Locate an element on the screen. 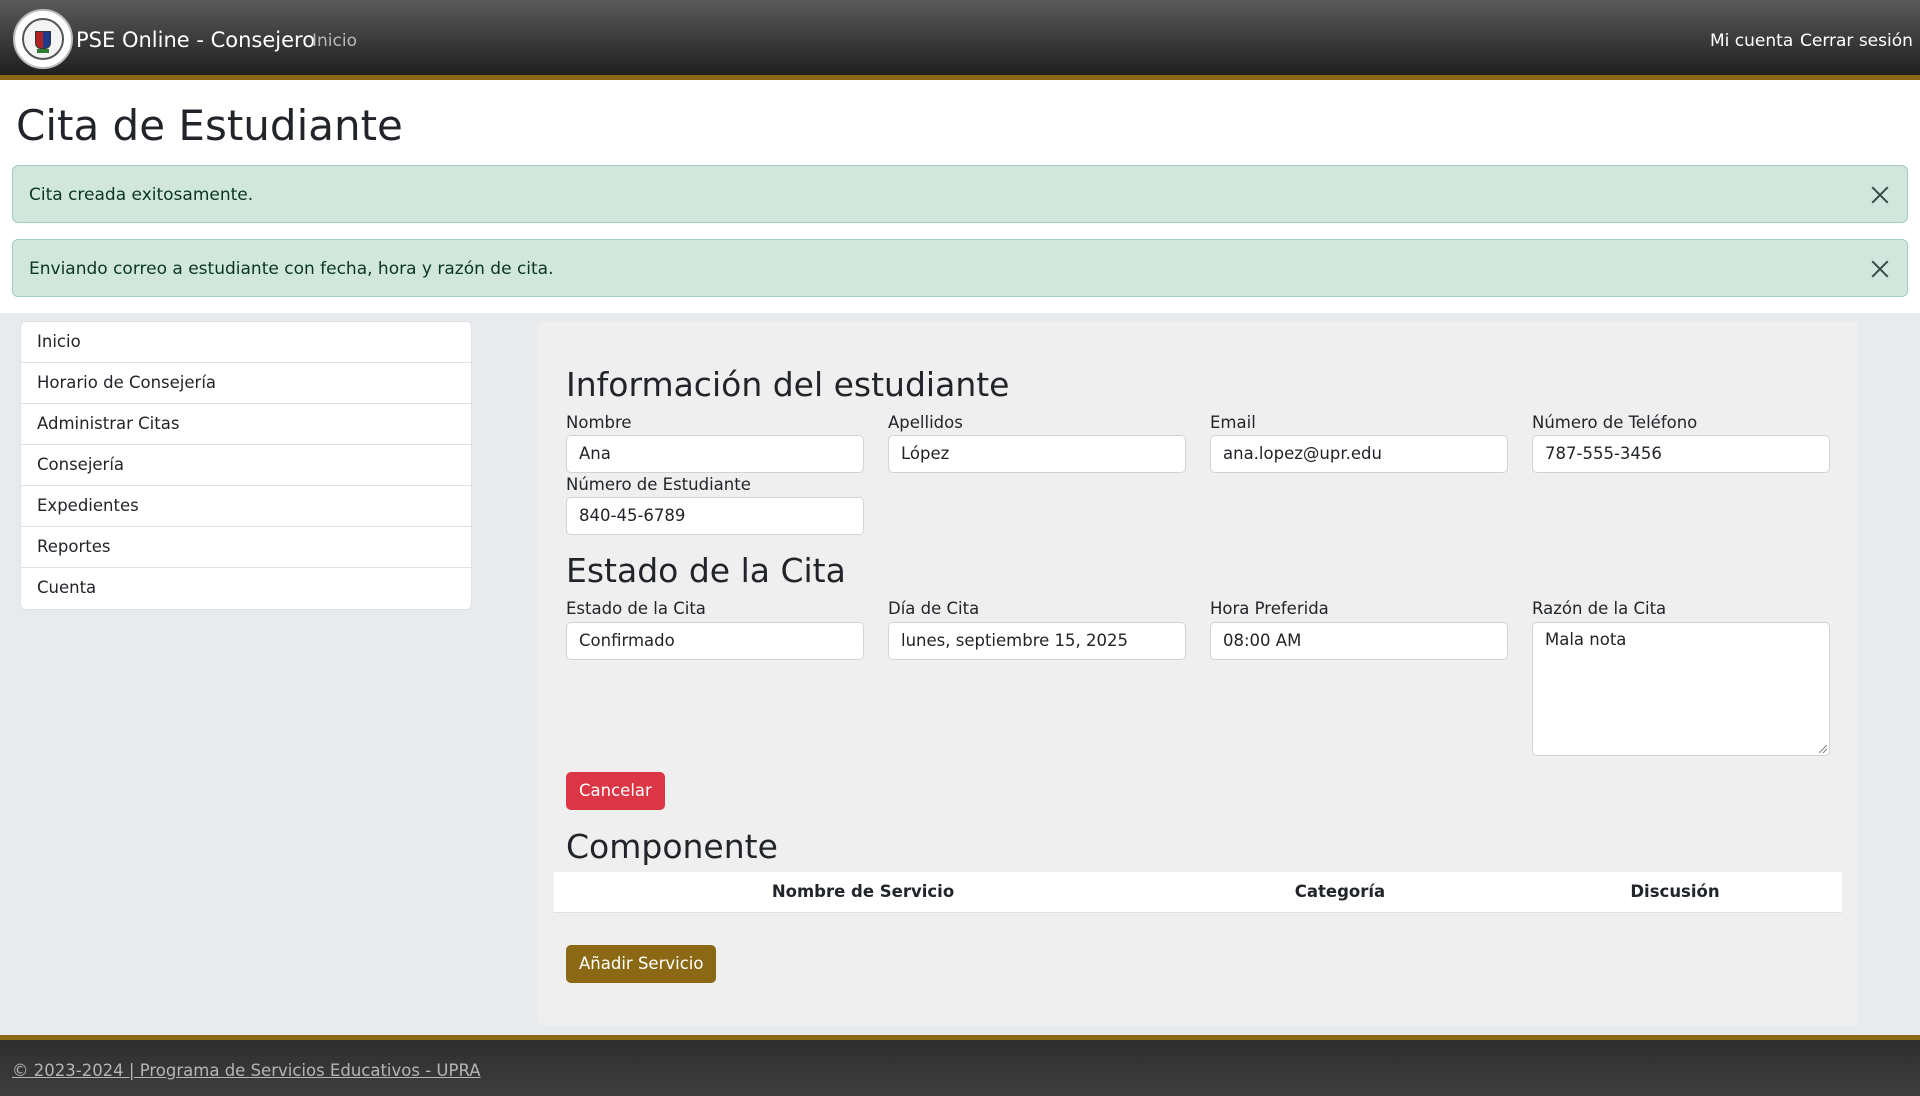  success-alert-created: Cita creada exitosamente. is located at coordinates (960, 194).